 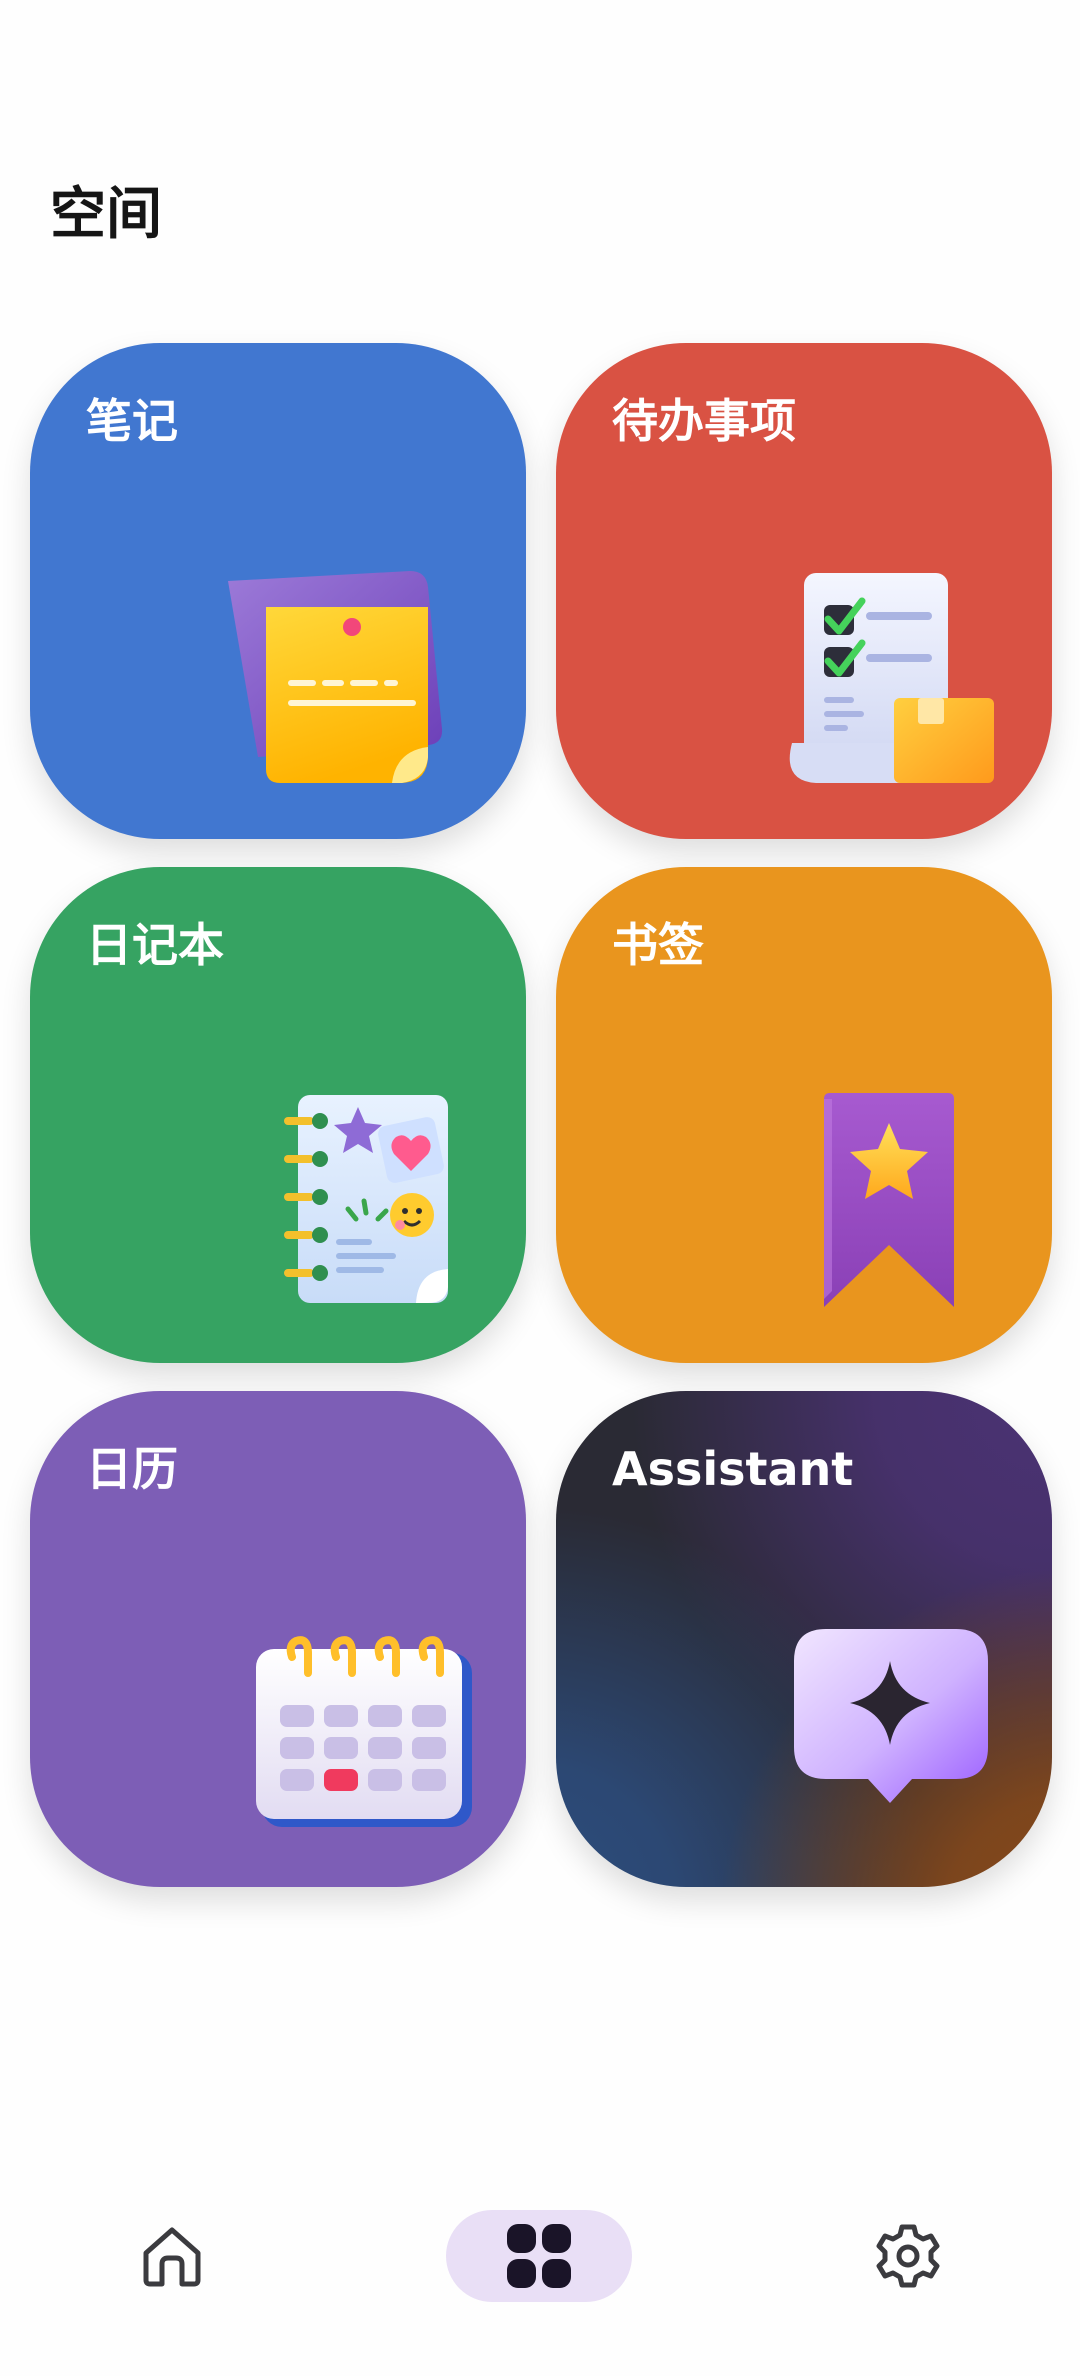 I want to click on tile-assistant: Assistant, so click(x=804, y=1639).